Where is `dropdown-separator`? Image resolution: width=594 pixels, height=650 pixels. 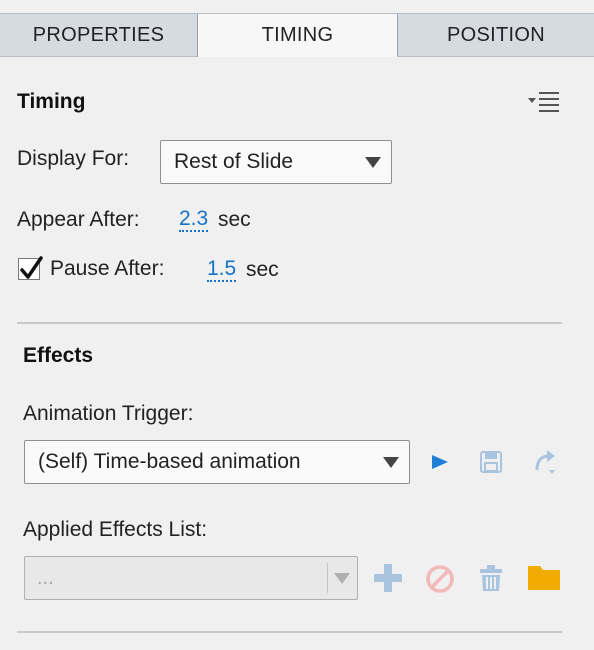 dropdown-separator is located at coordinates (327, 578).